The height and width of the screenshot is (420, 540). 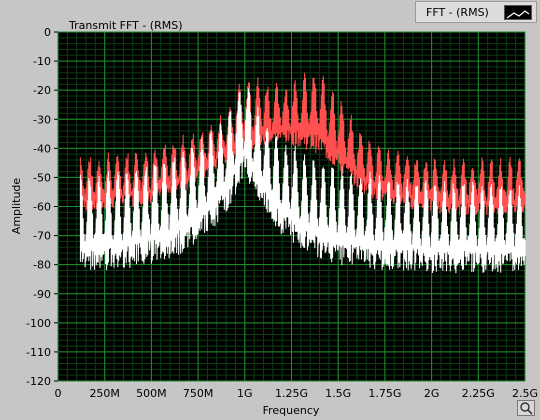 I want to click on x-tick-label: 1.25G, so click(x=291, y=393).